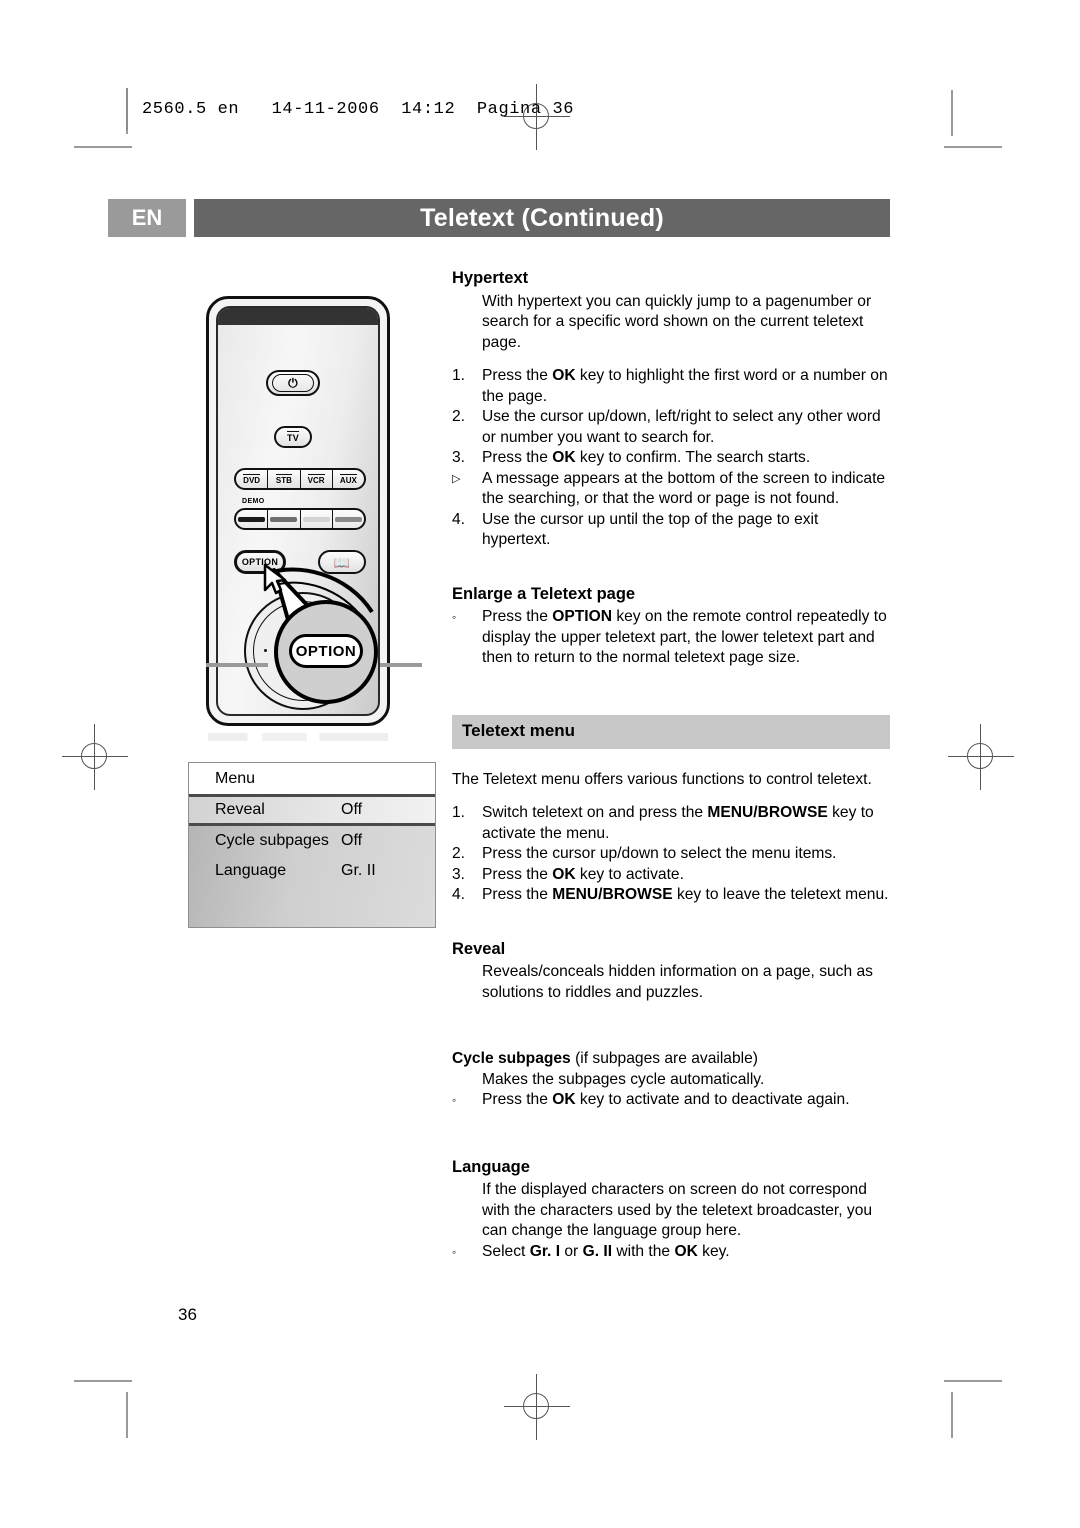  I want to click on osd-row-reveal: Reveal Off, so click(312, 810).